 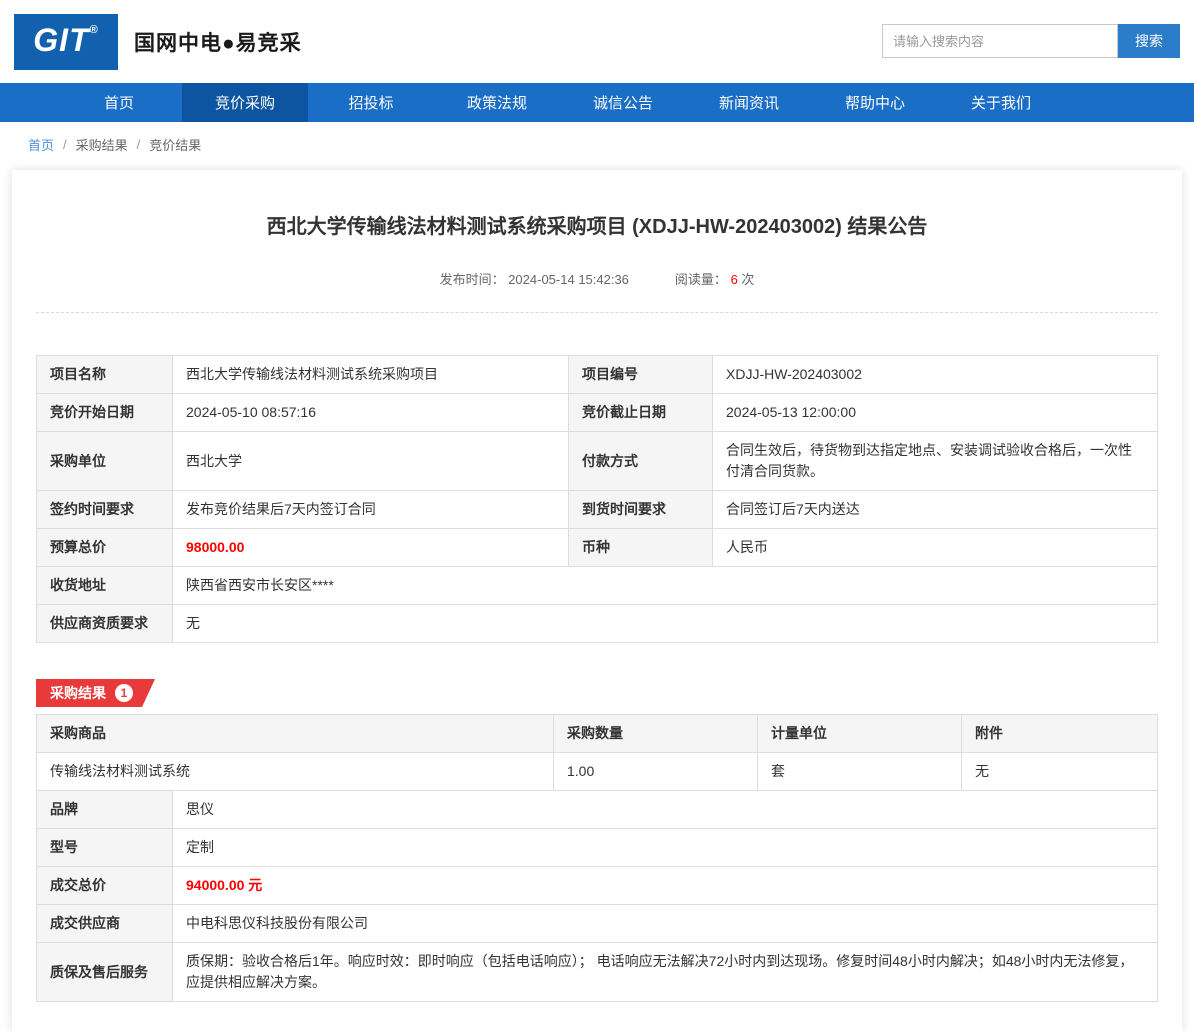 What do you see at coordinates (665, 585) in the screenshot?
I see `address-value: 陕西省西安市长安区****` at bounding box center [665, 585].